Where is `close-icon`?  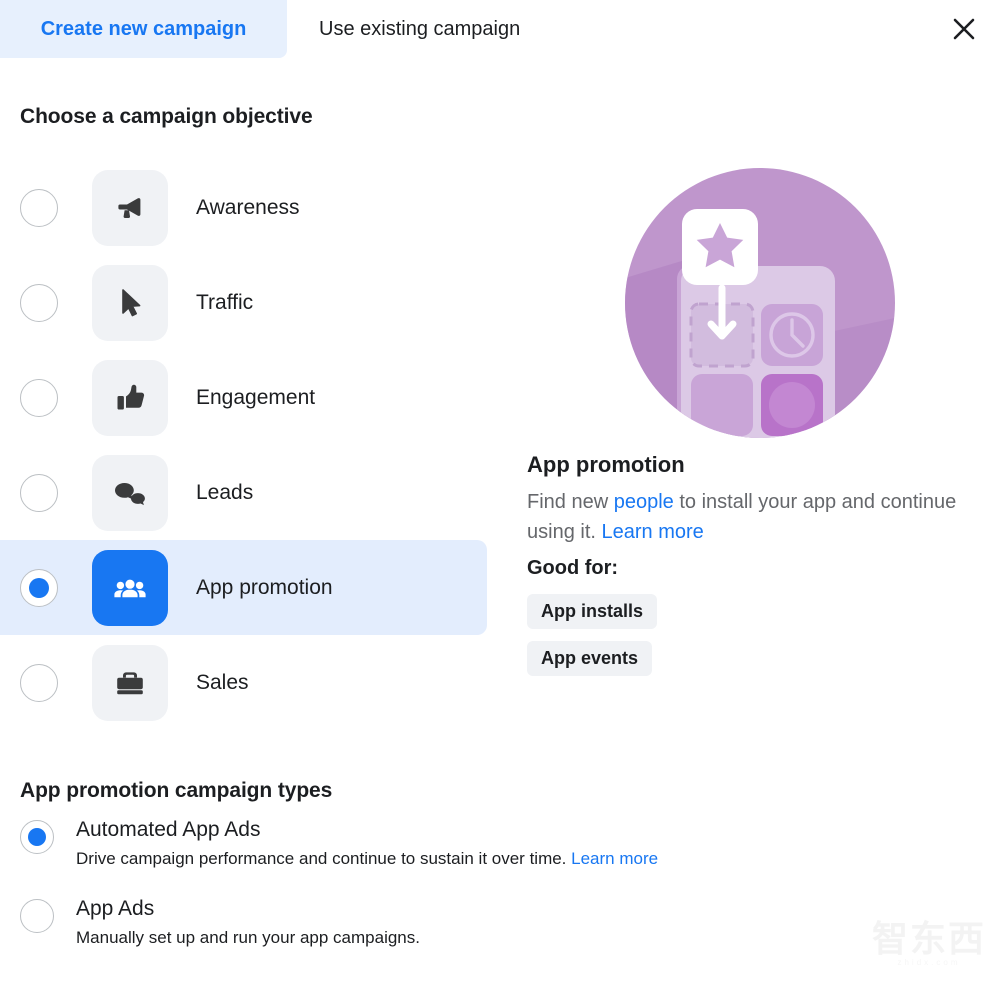 close-icon is located at coordinates (964, 29).